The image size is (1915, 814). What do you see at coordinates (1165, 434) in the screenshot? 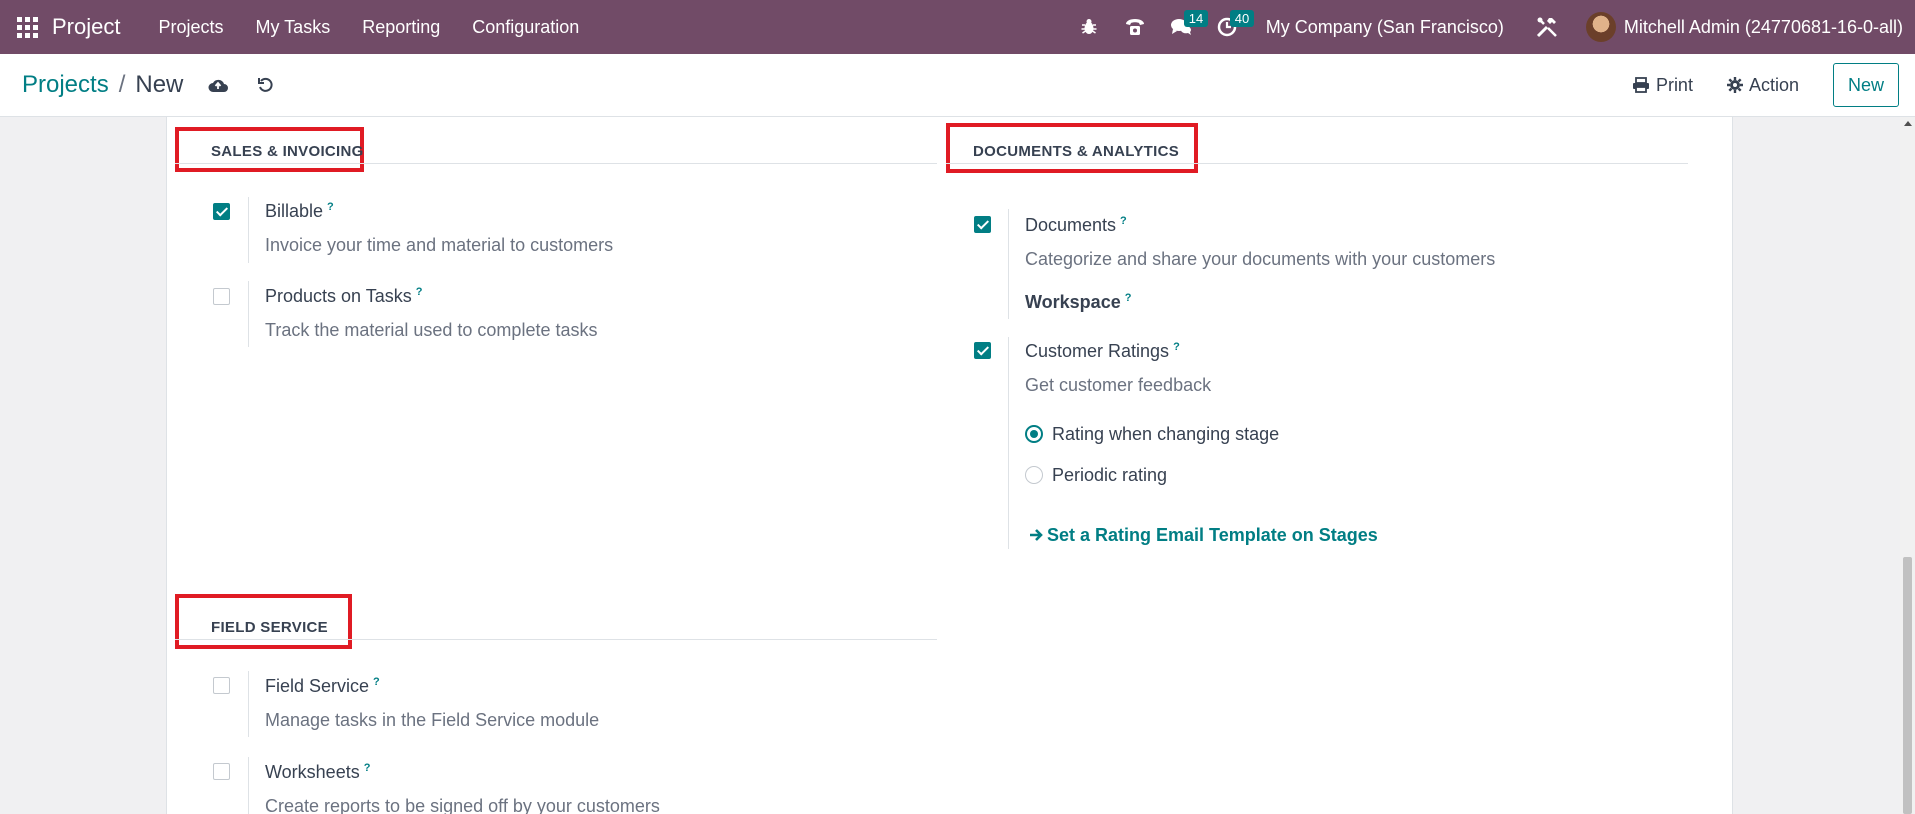
I see `rating-when-changing-stage-label: Rating when changing stage` at bounding box center [1165, 434].